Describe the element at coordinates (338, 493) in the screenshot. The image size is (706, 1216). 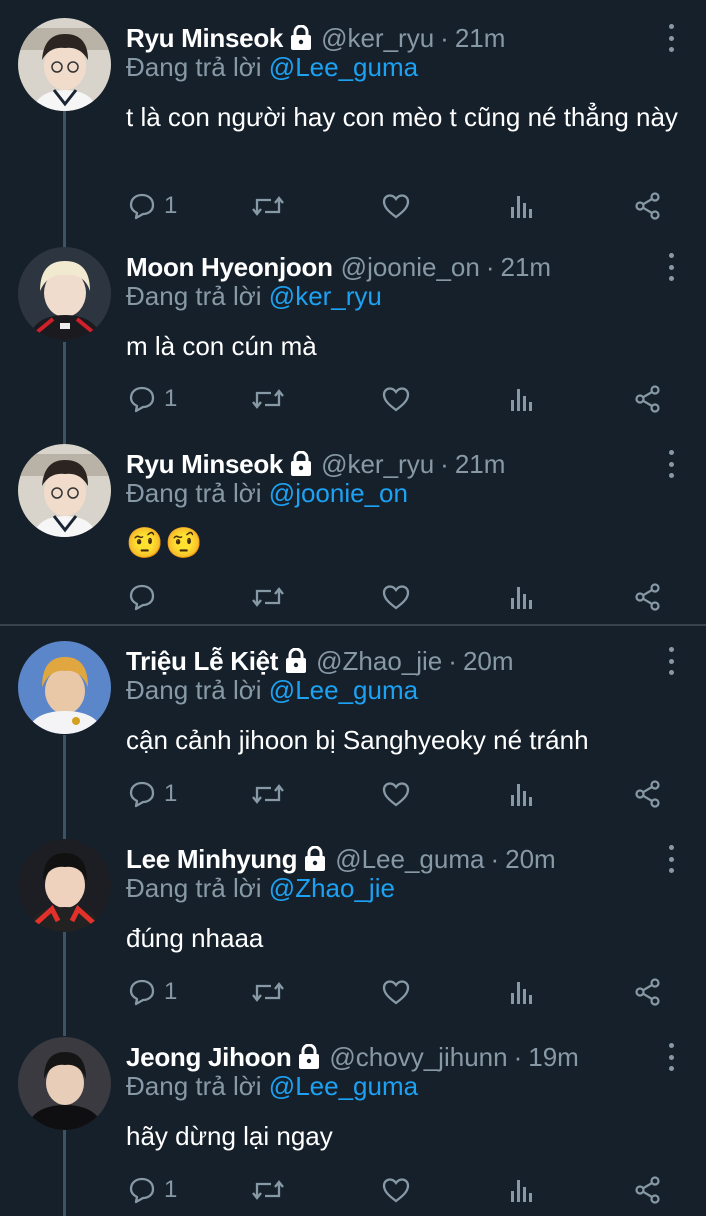
I see `reply-mention-link: @joonie_on` at that location.